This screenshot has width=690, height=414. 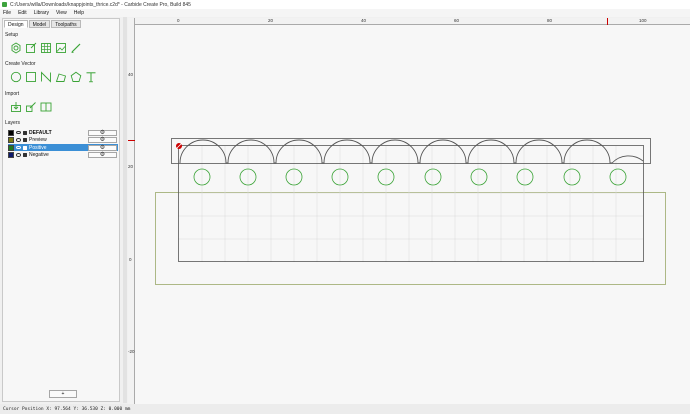 I want to click on import-tools, so click(x=32, y=107).